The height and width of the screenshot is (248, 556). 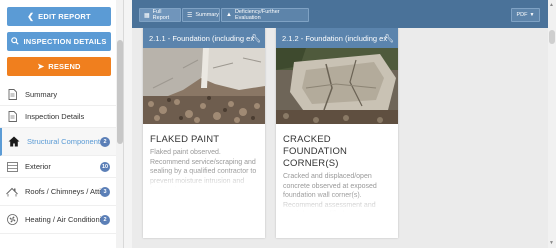 What do you see at coordinates (147, 15) in the screenshot?
I see `grid-icon: ▦` at bounding box center [147, 15].